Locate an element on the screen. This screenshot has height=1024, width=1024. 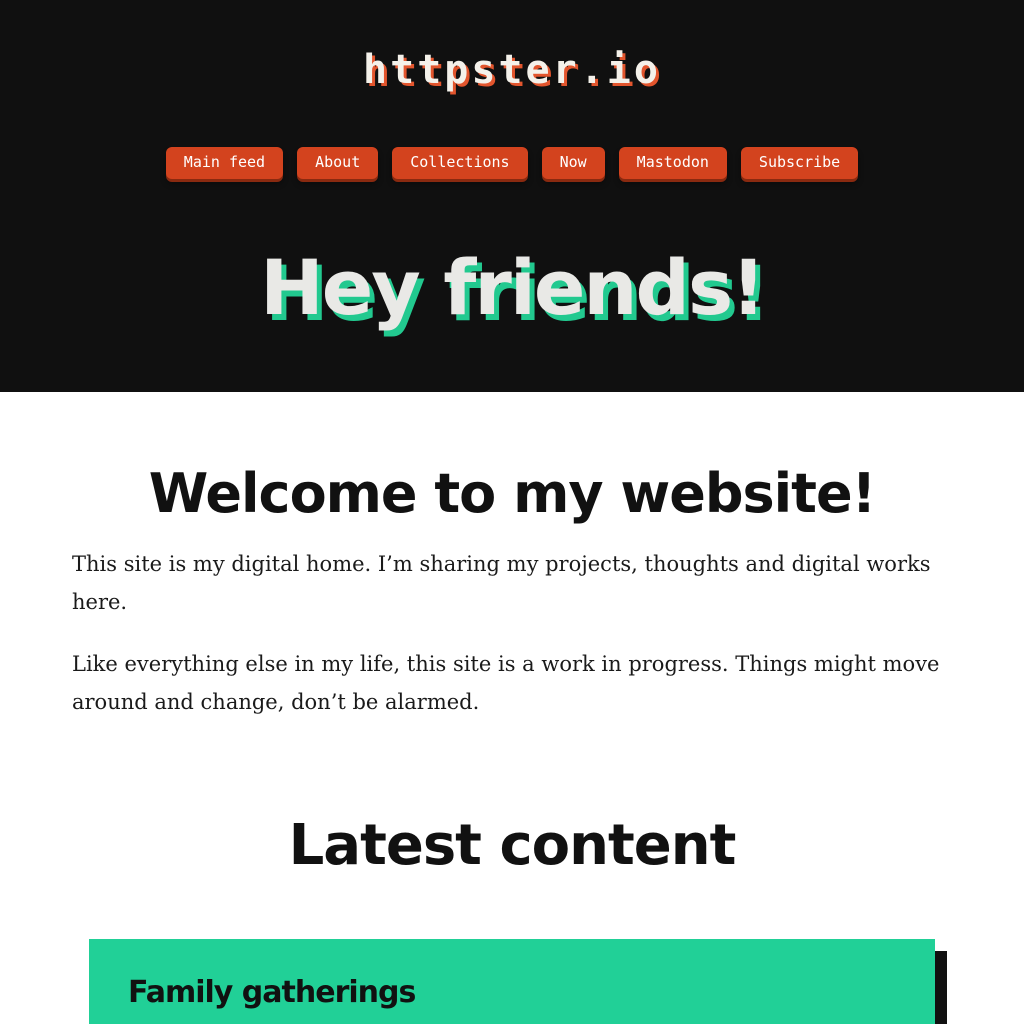
nav-mastodon-button: Mastodon is located at coordinates (672, 163).